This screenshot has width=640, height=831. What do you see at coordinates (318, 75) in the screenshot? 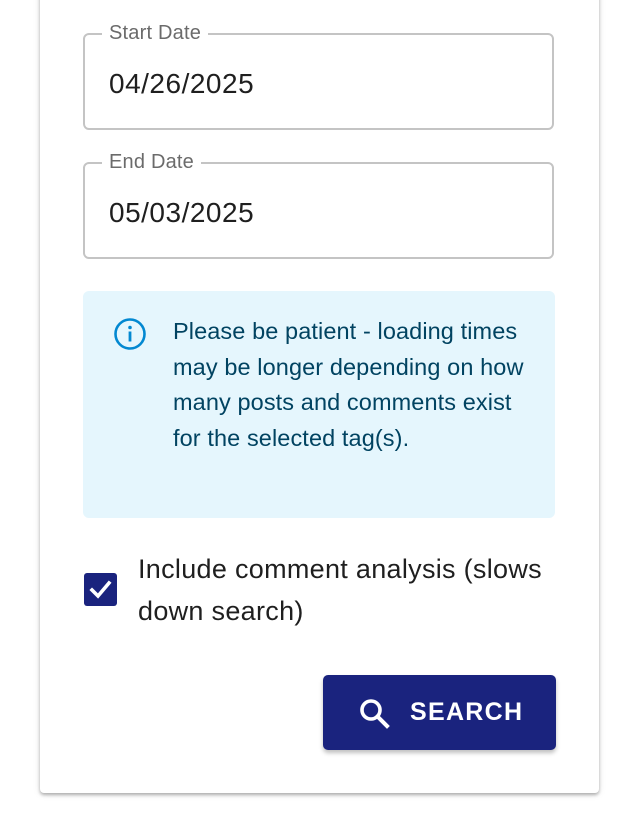
I see `start-date-field: Start Date 04/26/2025` at bounding box center [318, 75].